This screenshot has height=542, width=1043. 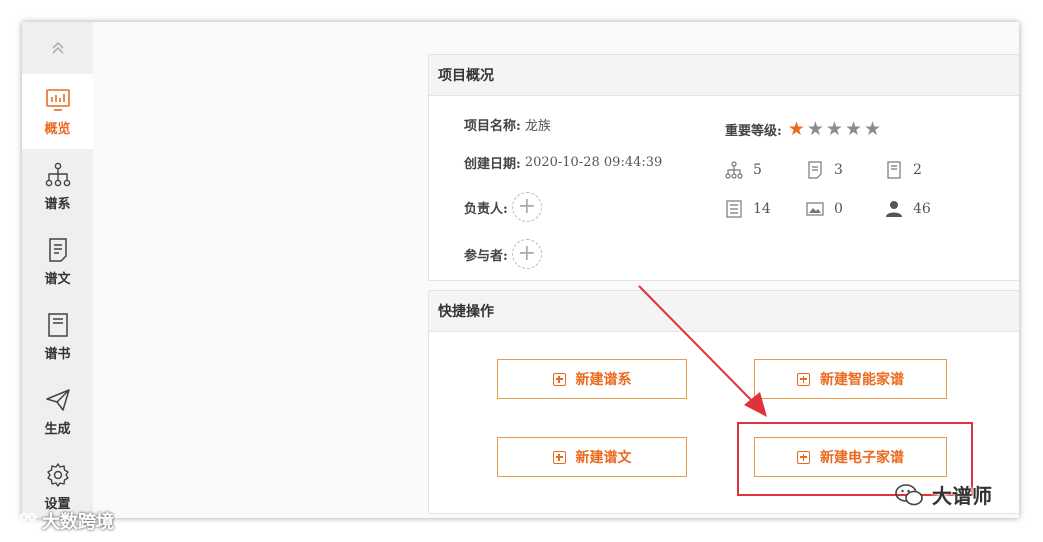 I want to click on watermark-left-text: 大数跨境, so click(x=78, y=522).